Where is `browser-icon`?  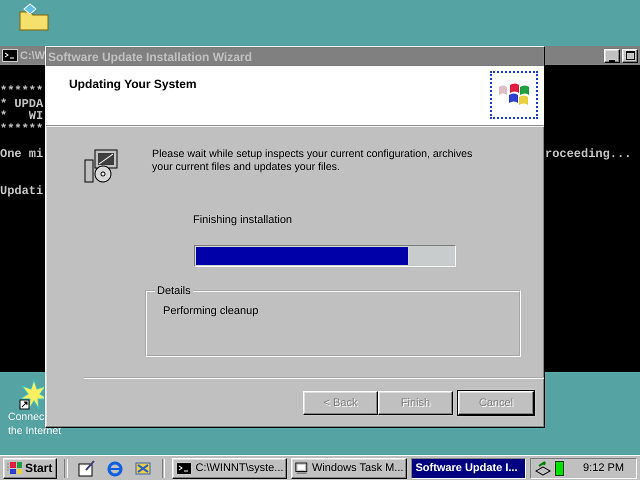
browser-icon is located at coordinates (115, 468).